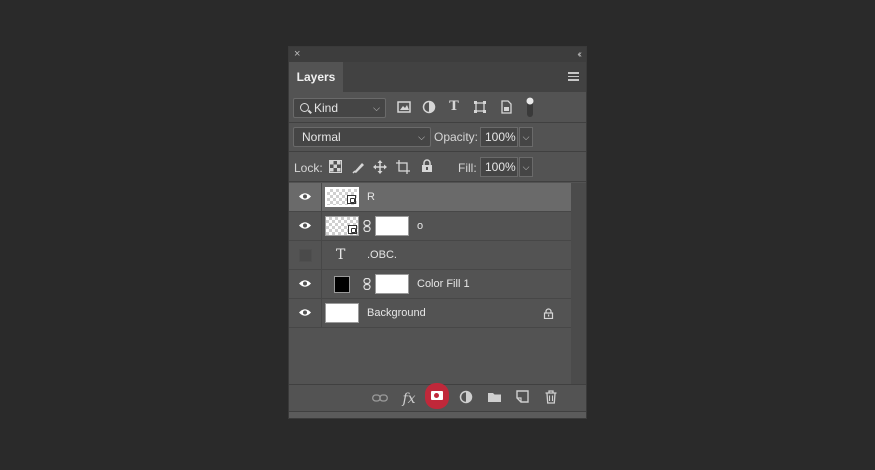 This screenshot has width=875, height=470. What do you see at coordinates (437, 107) in the screenshot?
I see `filter-row: Kind ⌵ T` at bounding box center [437, 107].